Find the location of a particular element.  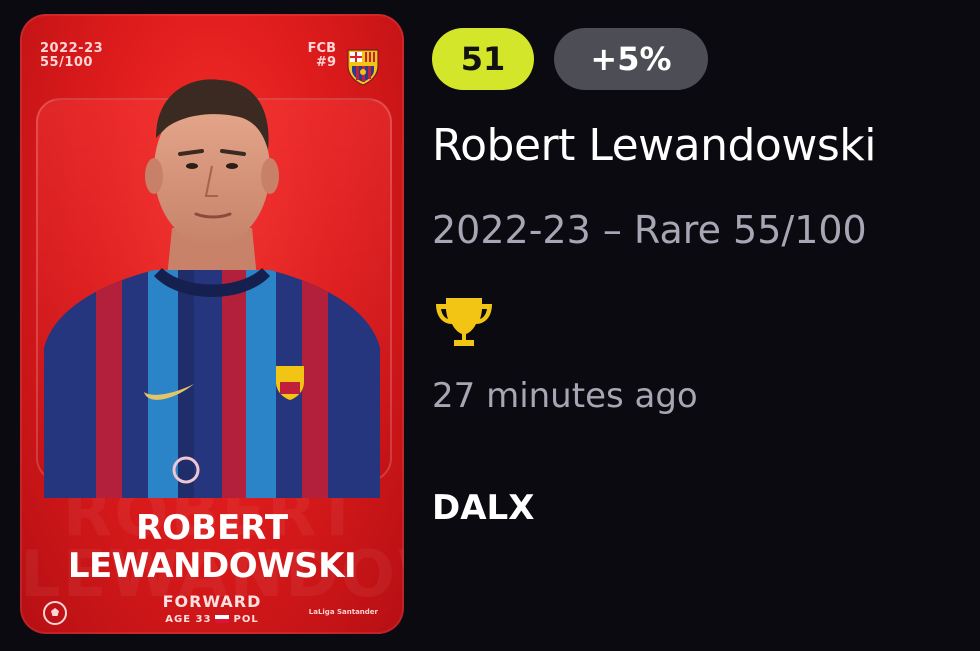

owner-name: DALX is located at coordinates (483, 508).